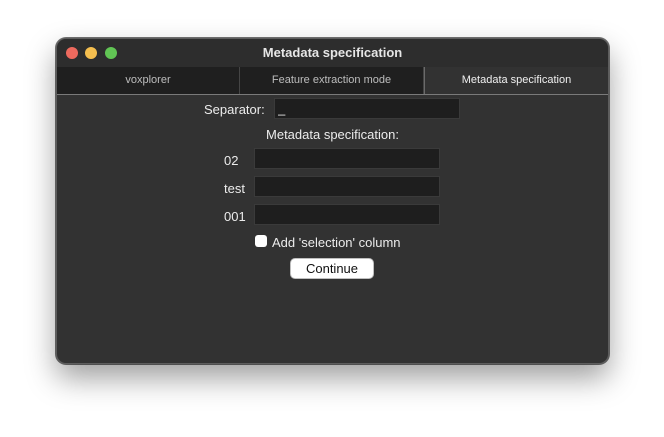 Image resolution: width=664 pixels, height=437 pixels. What do you see at coordinates (336, 242) in the screenshot?
I see `selection-checkbox-label: Add 'selection' column` at bounding box center [336, 242].